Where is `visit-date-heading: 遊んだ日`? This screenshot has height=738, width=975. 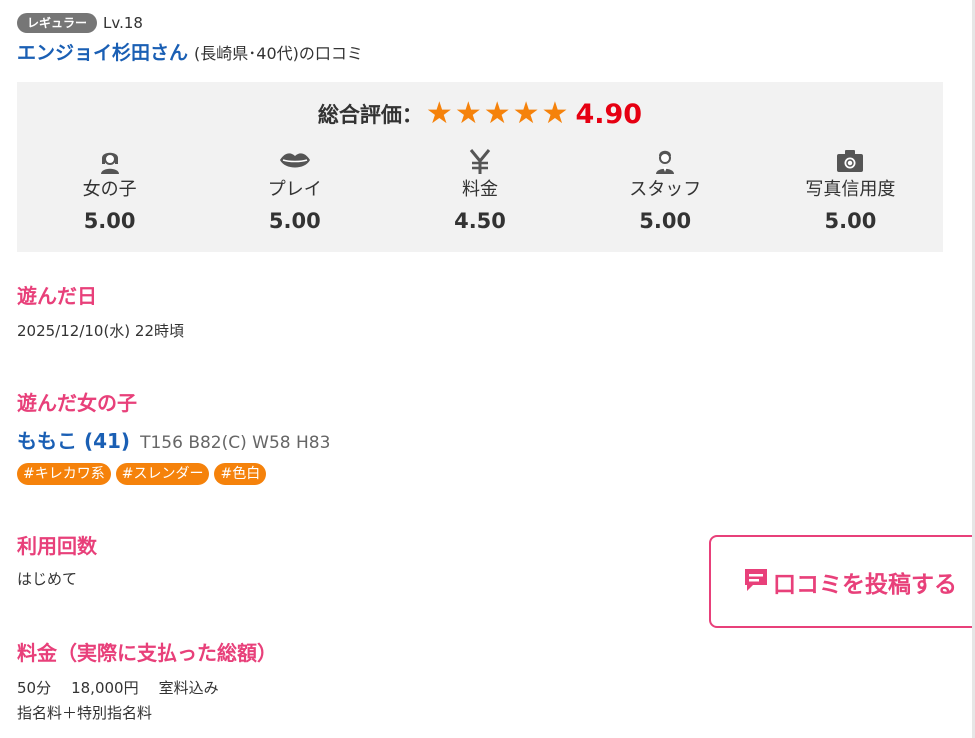 visit-date-heading: 遊んだ日 is located at coordinates (57, 296).